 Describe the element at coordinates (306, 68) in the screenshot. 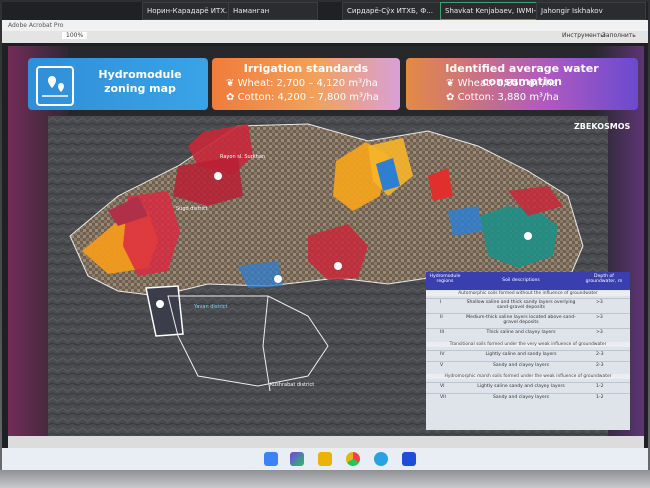

I see `standards-heading: Irrigation standards` at that location.